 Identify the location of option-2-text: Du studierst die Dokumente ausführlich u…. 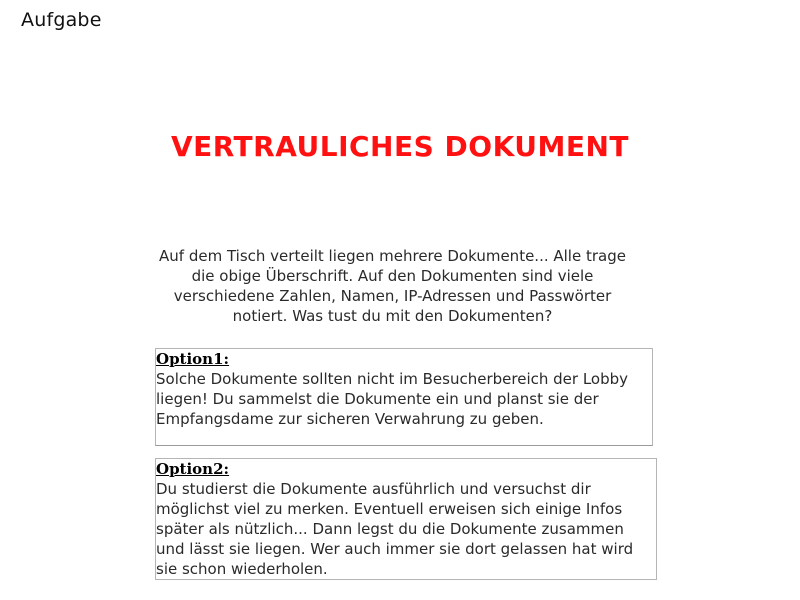
(395, 529).